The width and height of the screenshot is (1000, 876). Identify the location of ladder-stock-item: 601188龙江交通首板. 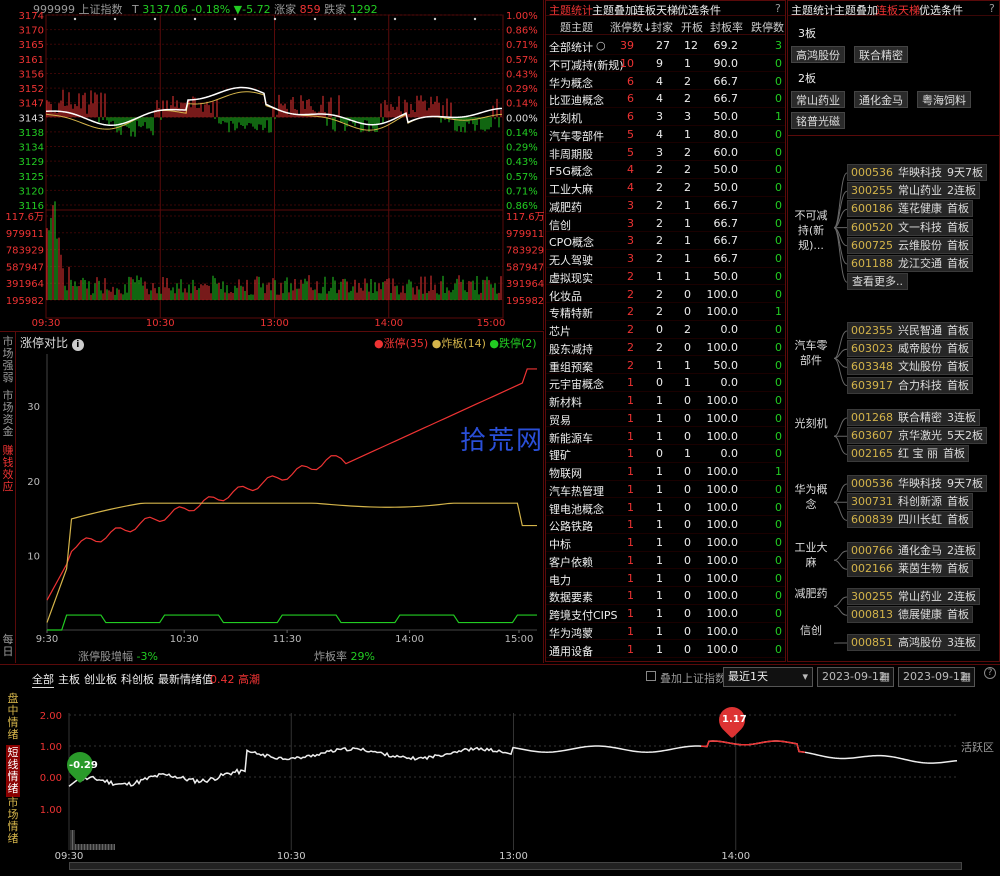
(910, 263).